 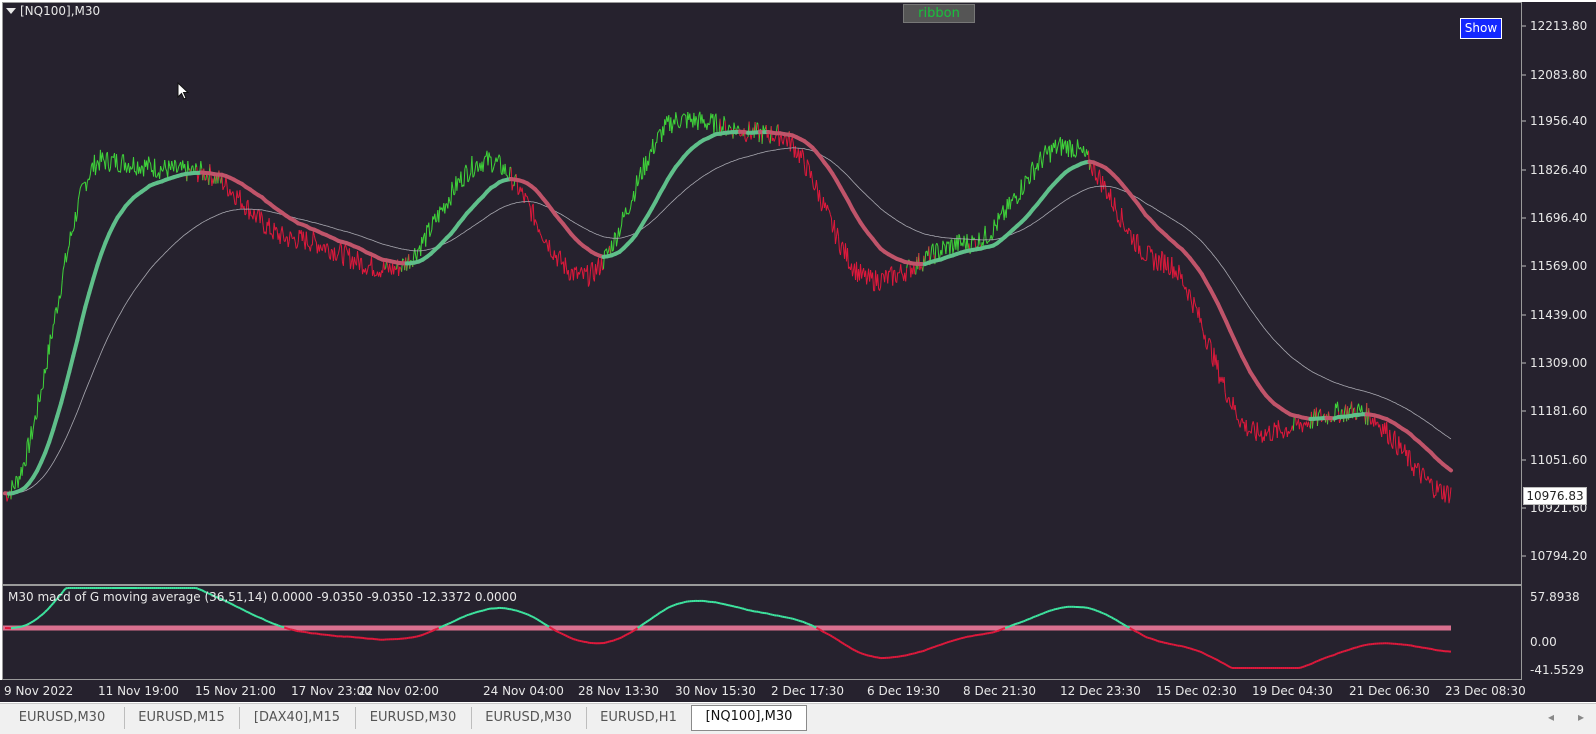 I want to click on tab-eurusd-m15: EURUSD,M15, so click(x=182, y=718).